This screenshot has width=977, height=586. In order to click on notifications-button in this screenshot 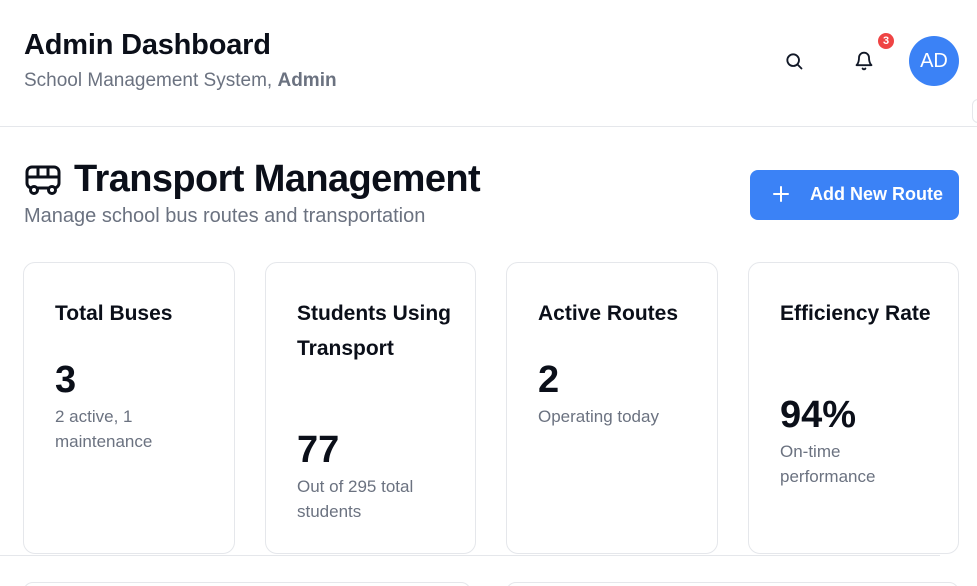, I will do `click(864, 61)`.